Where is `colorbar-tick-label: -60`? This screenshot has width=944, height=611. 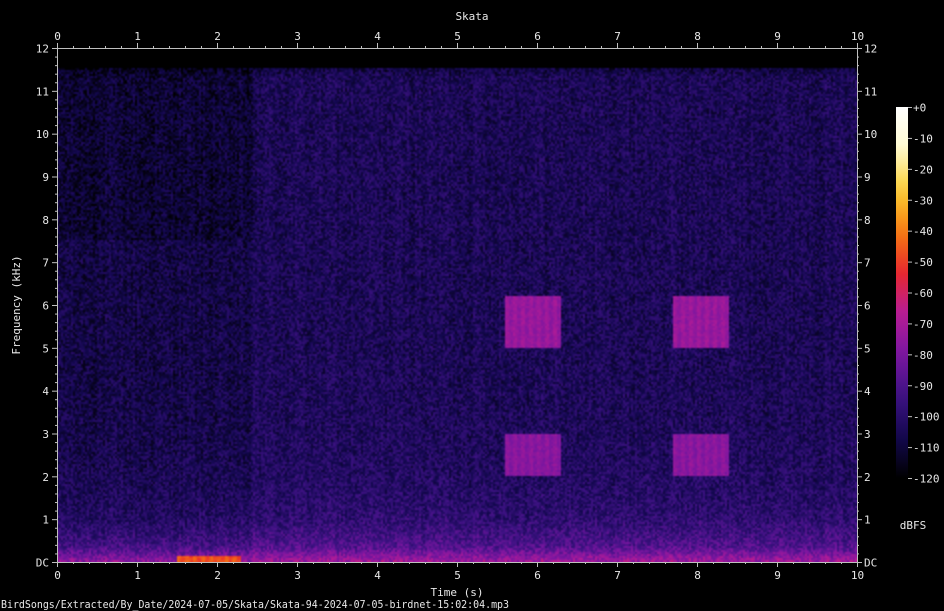 colorbar-tick-label: -60 is located at coordinates (923, 293).